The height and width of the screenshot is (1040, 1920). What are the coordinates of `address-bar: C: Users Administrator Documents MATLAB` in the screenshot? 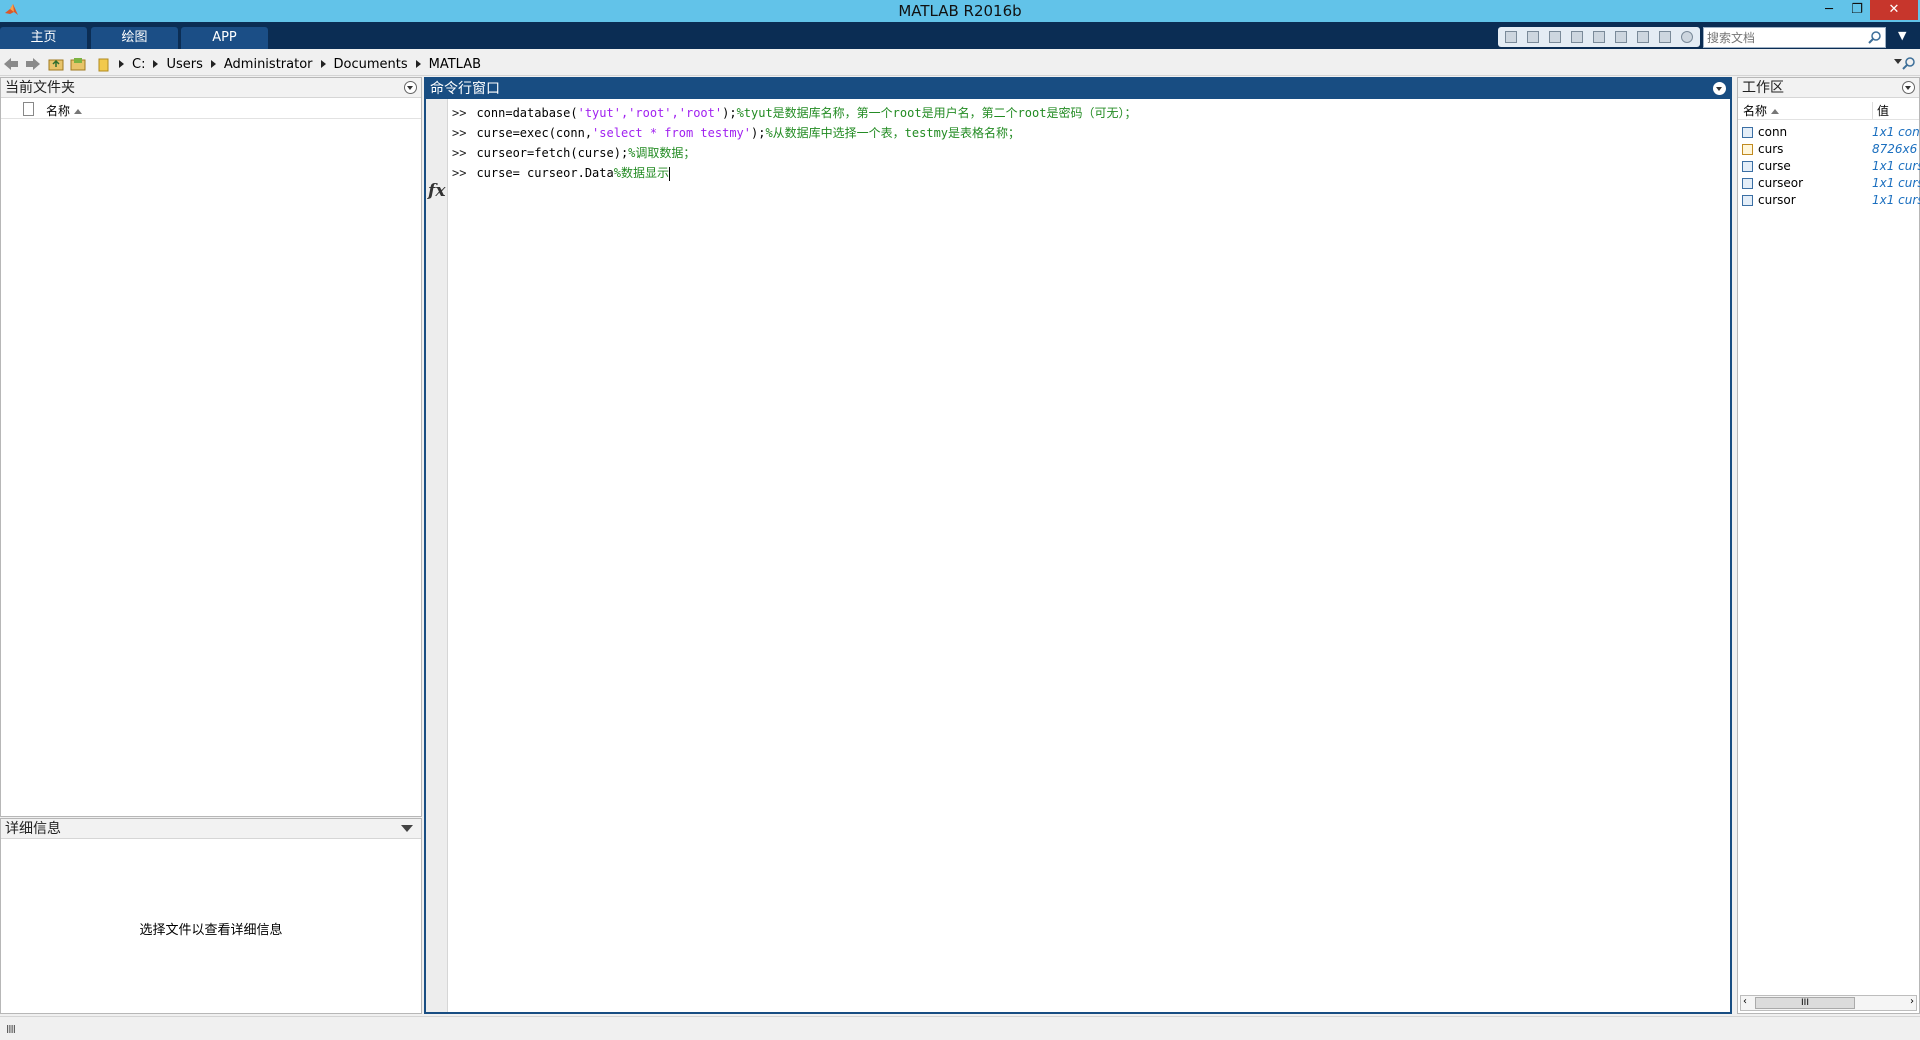 It's located at (960, 64).